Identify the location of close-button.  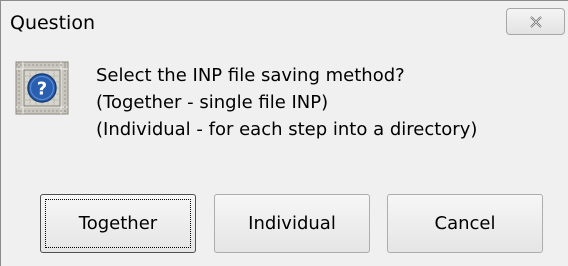
(535, 21).